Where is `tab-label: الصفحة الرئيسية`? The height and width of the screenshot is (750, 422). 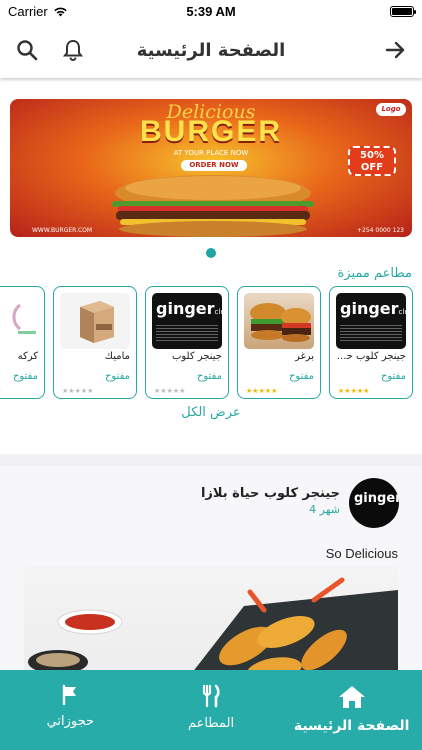
tab-label: الصفحة الرئيسية is located at coordinates (351, 726).